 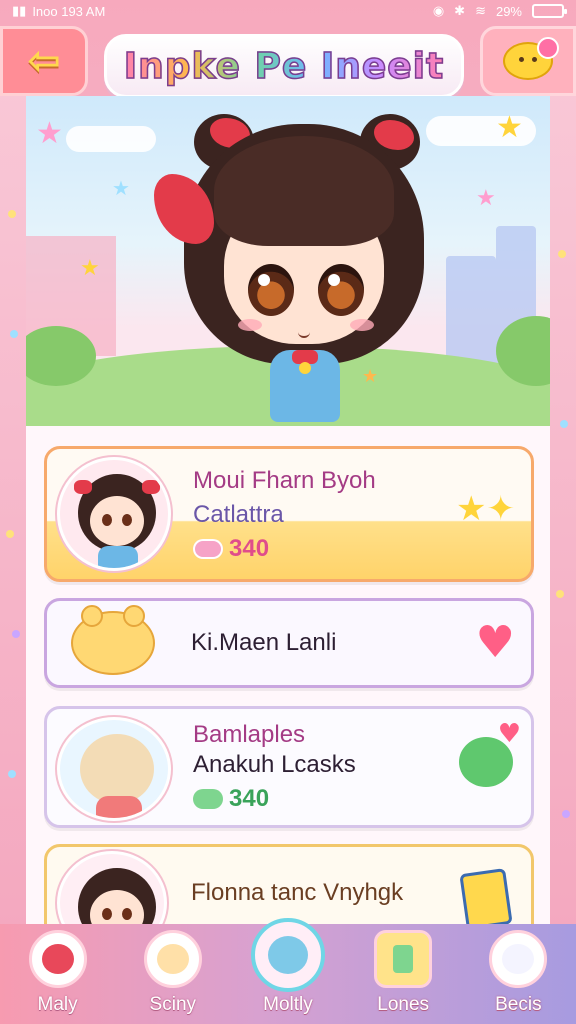 What do you see at coordinates (208, 799) in the screenshot?
I see `green-cloud-icon` at bounding box center [208, 799].